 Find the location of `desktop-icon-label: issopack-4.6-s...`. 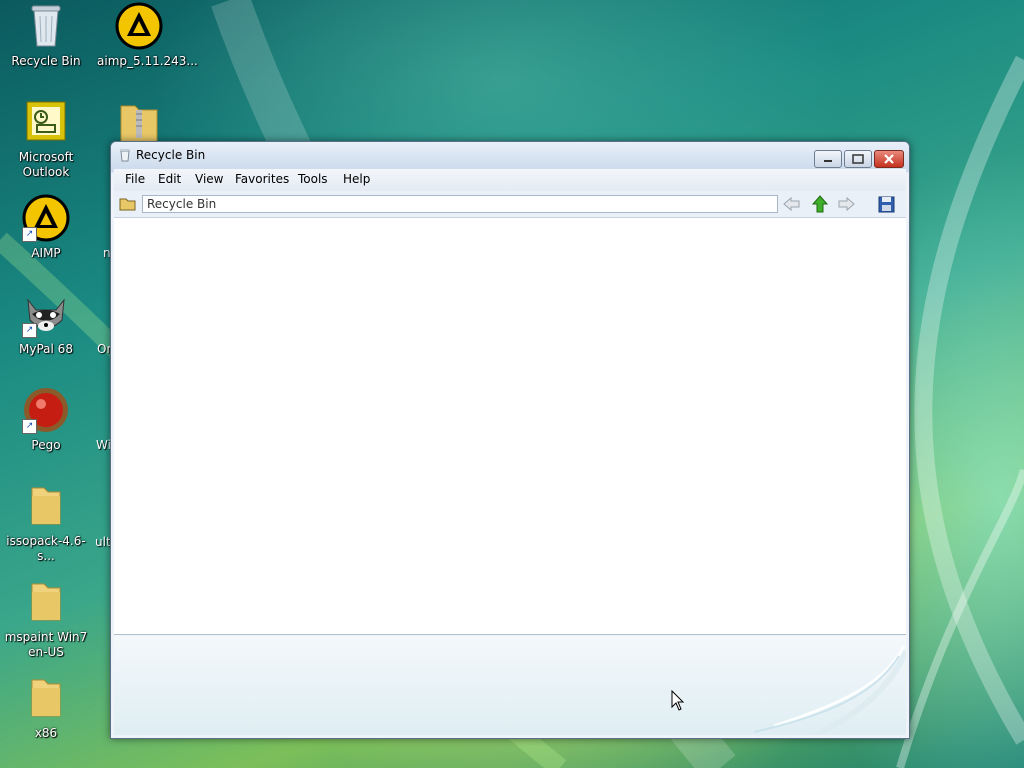

desktop-icon-label: issopack-4.6-s... is located at coordinates (46, 548).